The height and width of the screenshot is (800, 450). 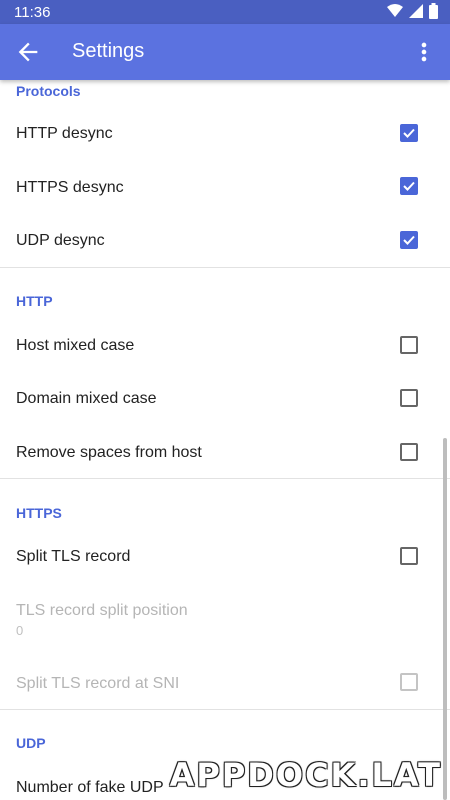 I want to click on checkbox-domain-mixed-case, so click(x=409, y=398).